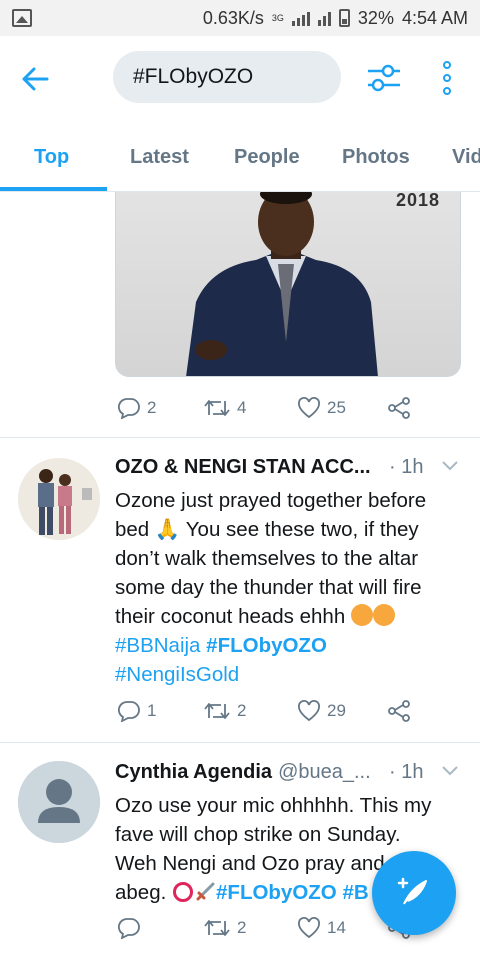 This screenshot has width=480, height=960. What do you see at coordinates (321, 711) in the screenshot?
I see `like-button: 29` at bounding box center [321, 711].